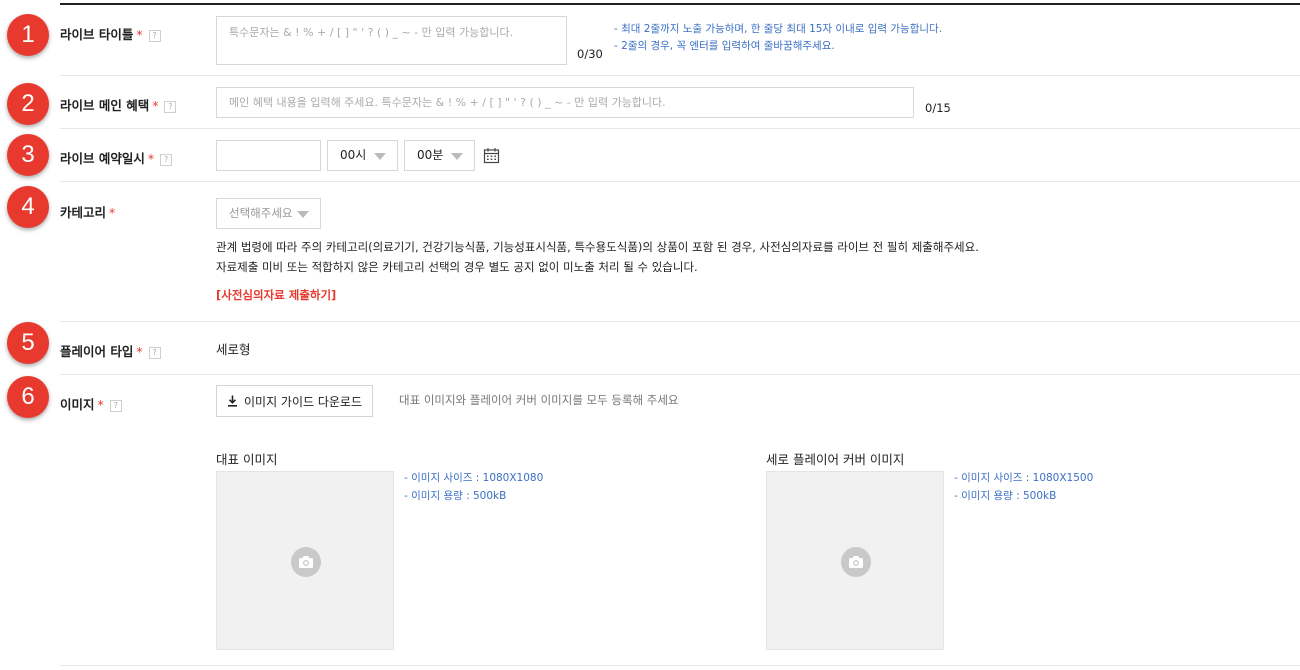 This screenshot has width=1300, height=670. Describe the element at coordinates (491, 155) in the screenshot. I see `calendar-icon` at that location.